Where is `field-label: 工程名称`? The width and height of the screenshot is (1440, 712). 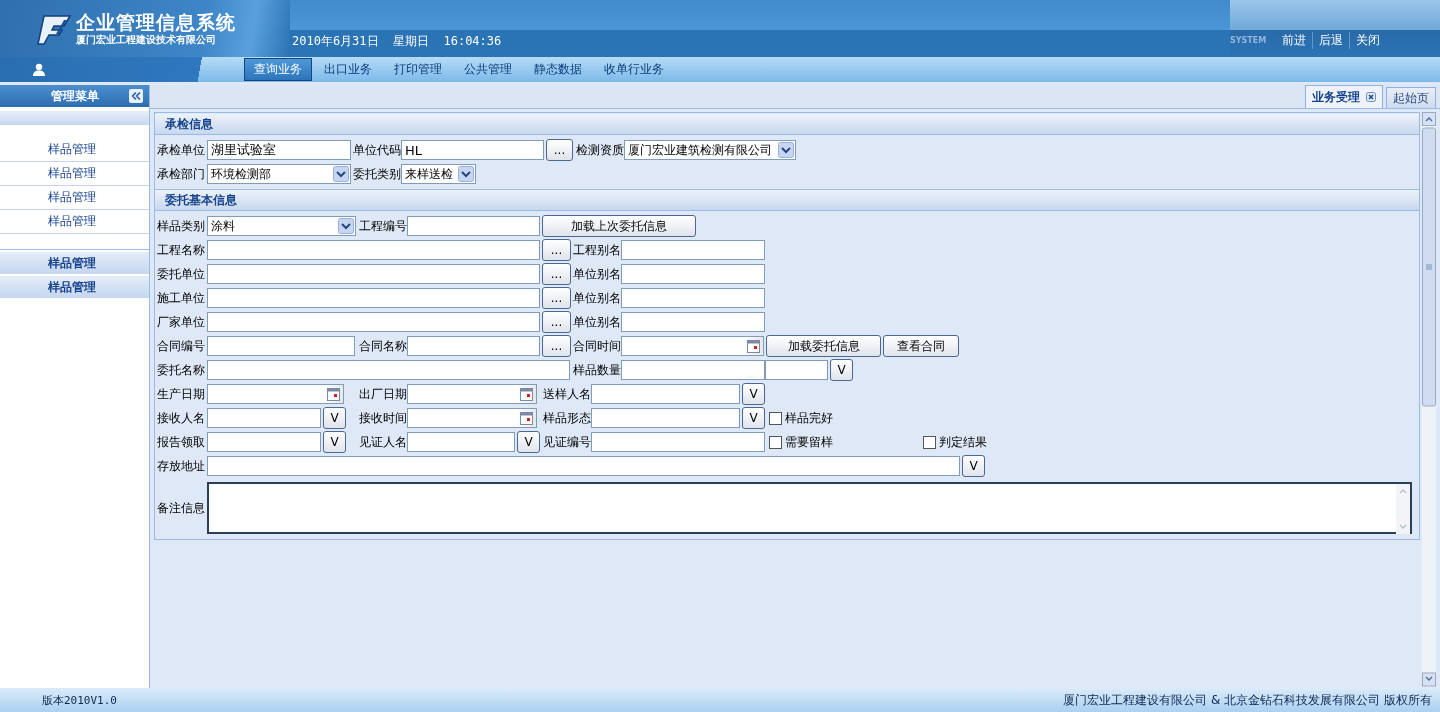
field-label: 工程名称 is located at coordinates (181, 250).